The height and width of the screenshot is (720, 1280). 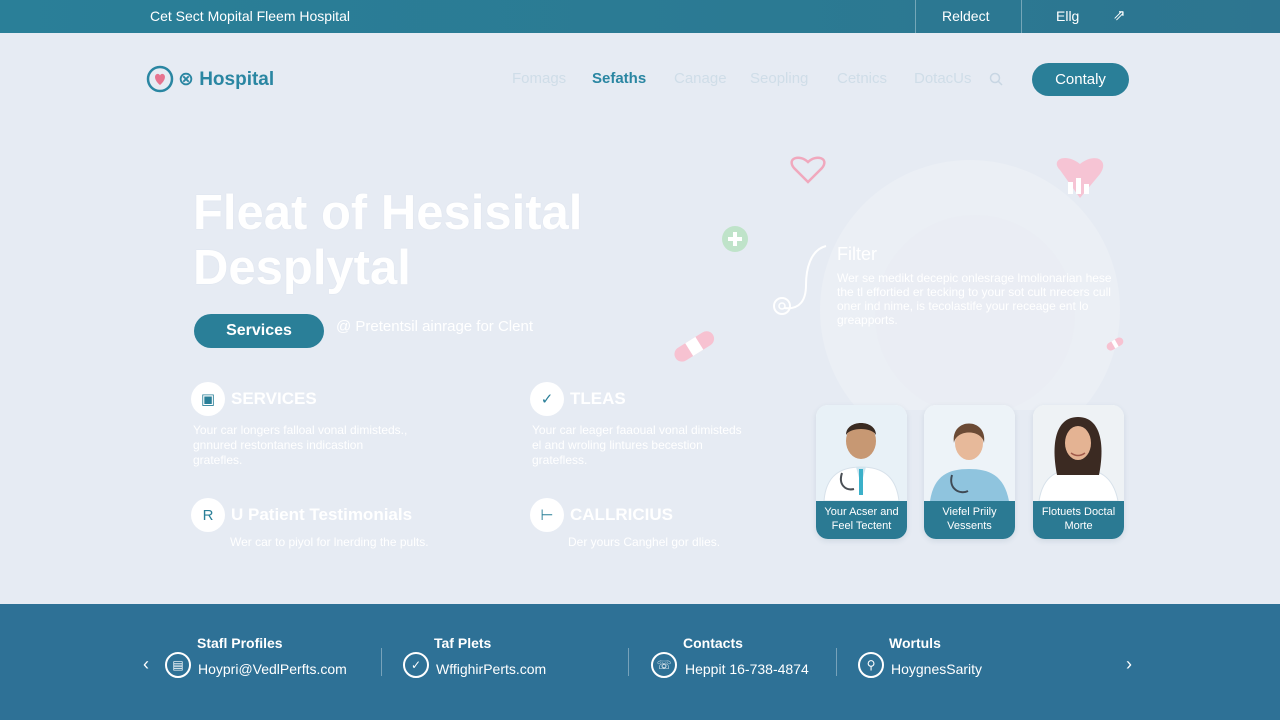 What do you see at coordinates (322, 514) in the screenshot?
I see `feature-title: U Patient Testimonials` at bounding box center [322, 514].